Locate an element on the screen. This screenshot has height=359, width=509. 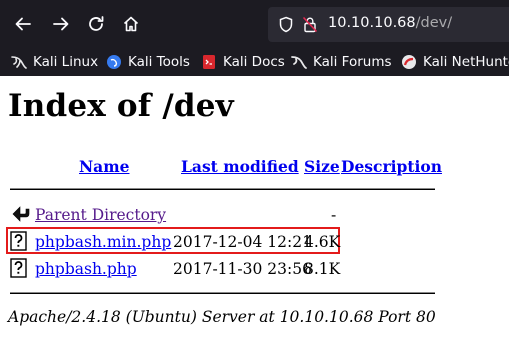
reload-button is located at coordinates (96, 24).